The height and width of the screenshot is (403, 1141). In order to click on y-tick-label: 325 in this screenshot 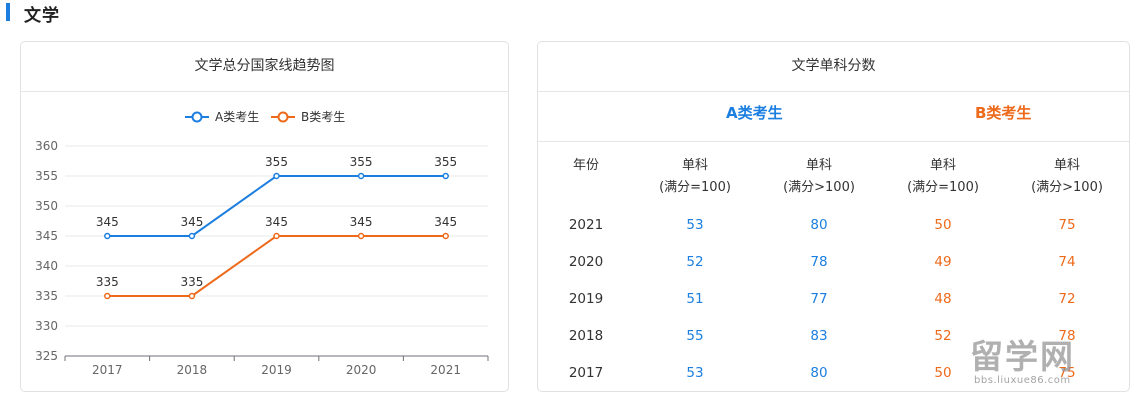, I will do `click(46, 356)`.